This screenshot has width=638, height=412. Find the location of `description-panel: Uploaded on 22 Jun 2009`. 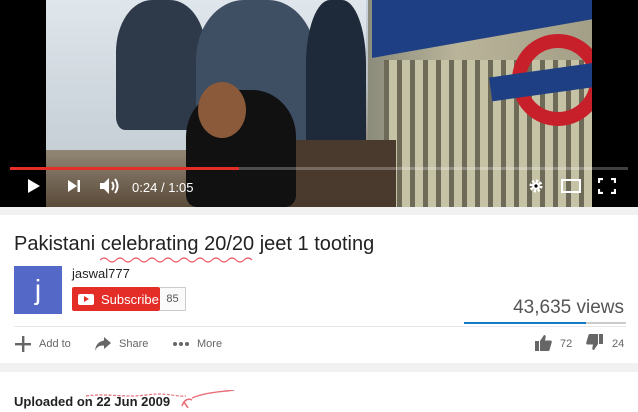

description-panel: Uploaded on 22 Jun 2009 is located at coordinates (319, 392).